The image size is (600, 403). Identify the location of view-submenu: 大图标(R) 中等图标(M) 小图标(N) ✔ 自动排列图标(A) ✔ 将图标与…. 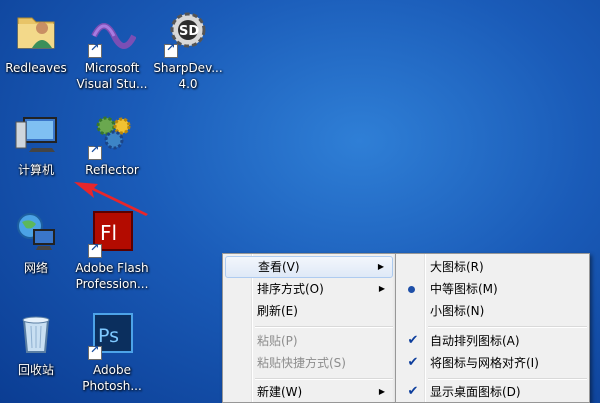
(492, 328).